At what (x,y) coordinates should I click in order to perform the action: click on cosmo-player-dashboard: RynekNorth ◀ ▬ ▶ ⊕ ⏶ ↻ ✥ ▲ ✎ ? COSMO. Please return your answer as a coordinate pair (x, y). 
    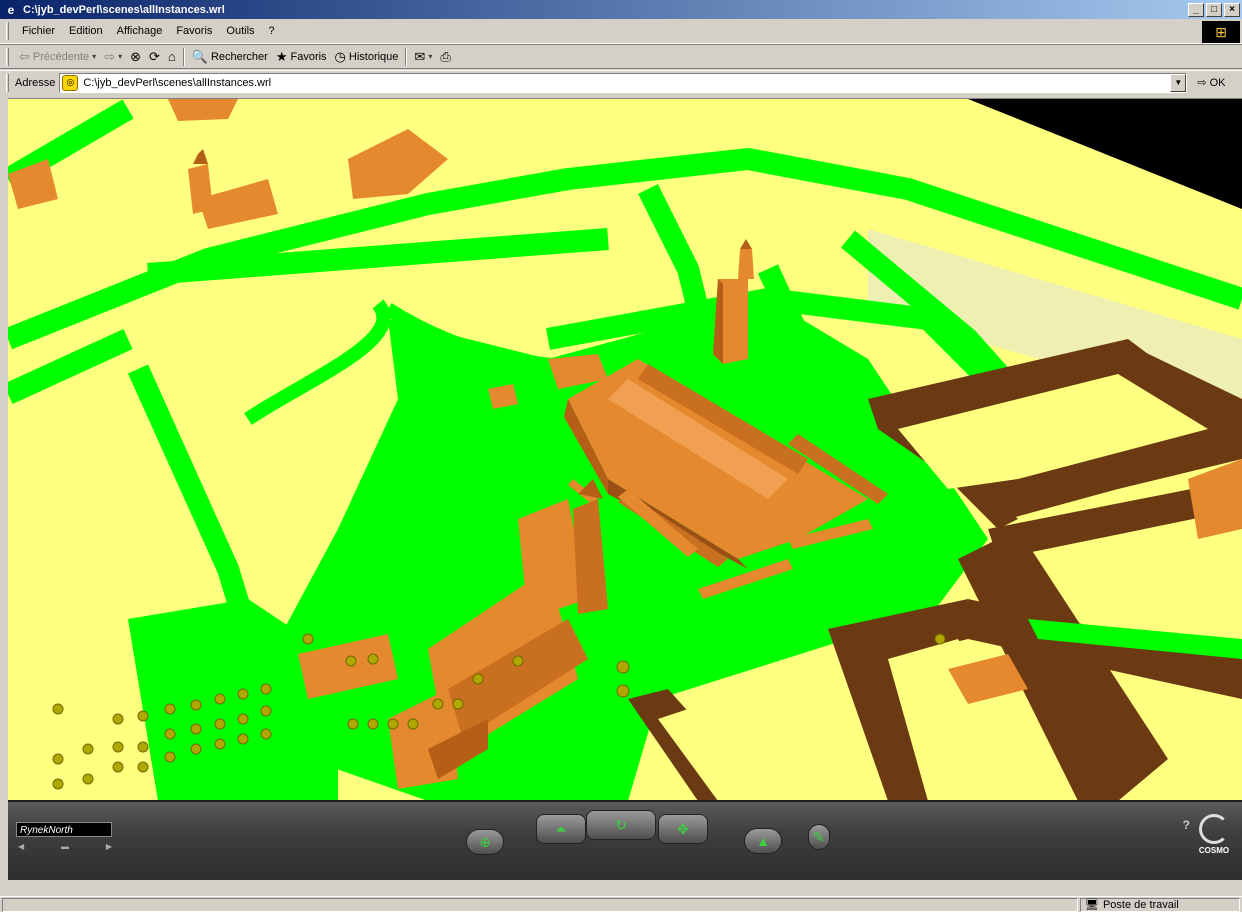
    Looking at the image, I should click on (625, 840).